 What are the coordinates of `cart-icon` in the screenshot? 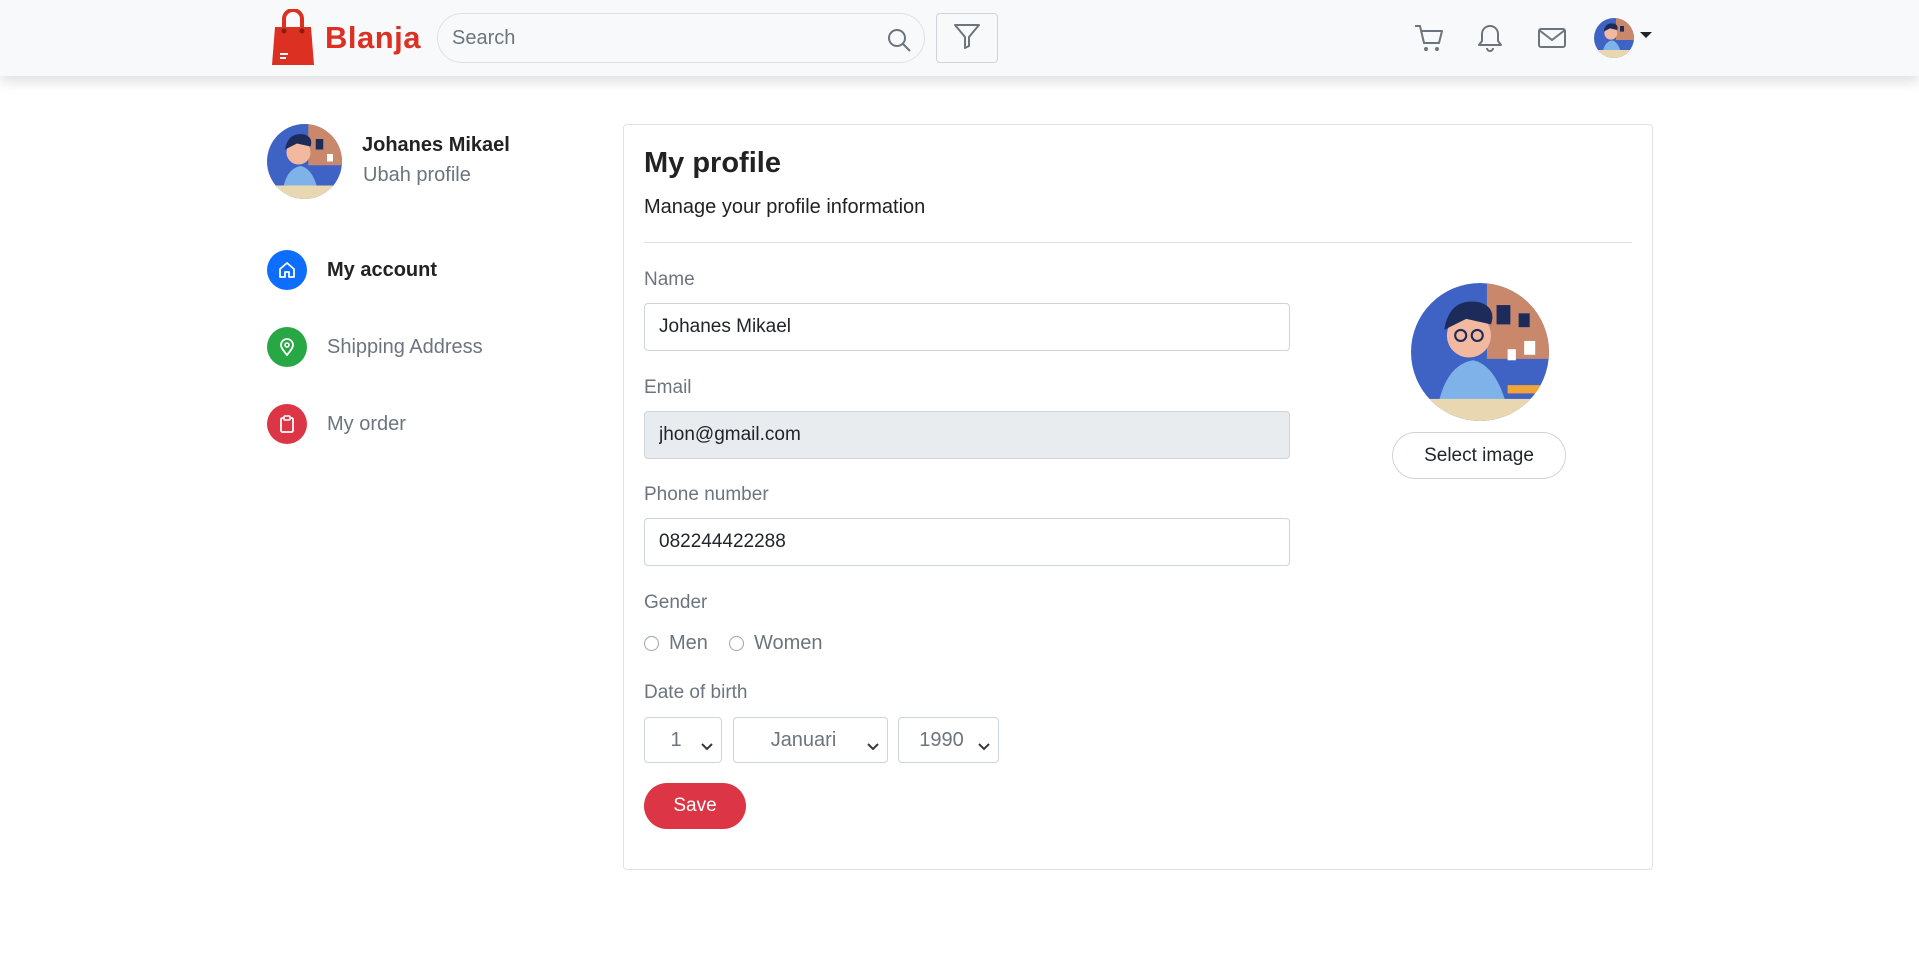 It's located at (1429, 38).